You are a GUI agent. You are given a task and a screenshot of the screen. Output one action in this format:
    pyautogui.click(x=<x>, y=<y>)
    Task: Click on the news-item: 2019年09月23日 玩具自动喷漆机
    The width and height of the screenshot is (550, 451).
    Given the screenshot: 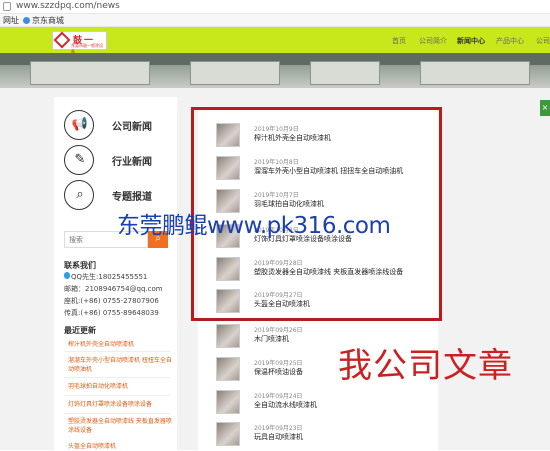 What is the action you would take?
    pyautogui.click(x=326, y=436)
    